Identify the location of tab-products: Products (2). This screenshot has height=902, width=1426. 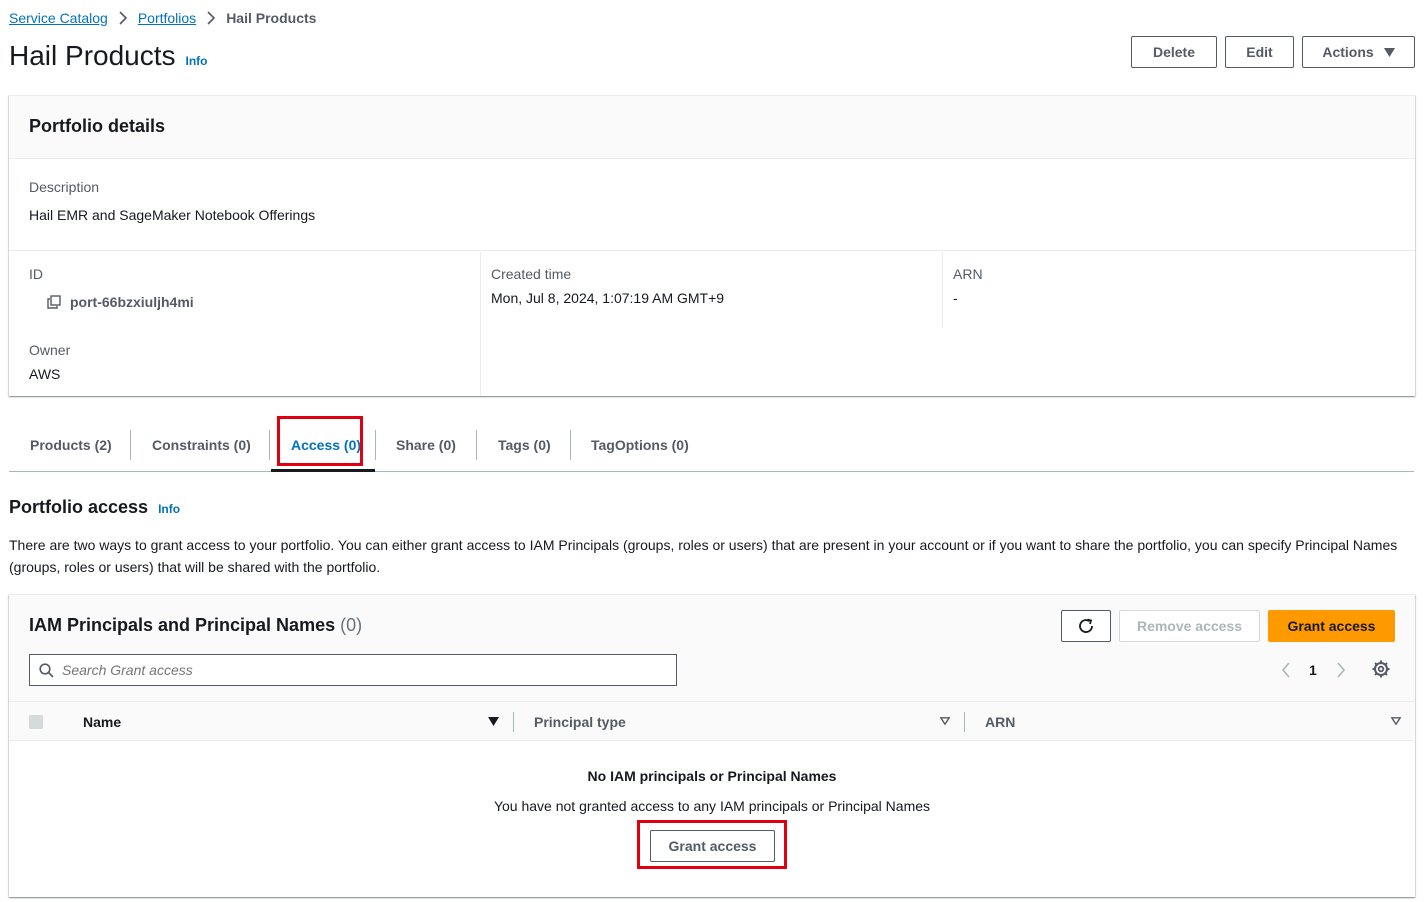
(71, 445).